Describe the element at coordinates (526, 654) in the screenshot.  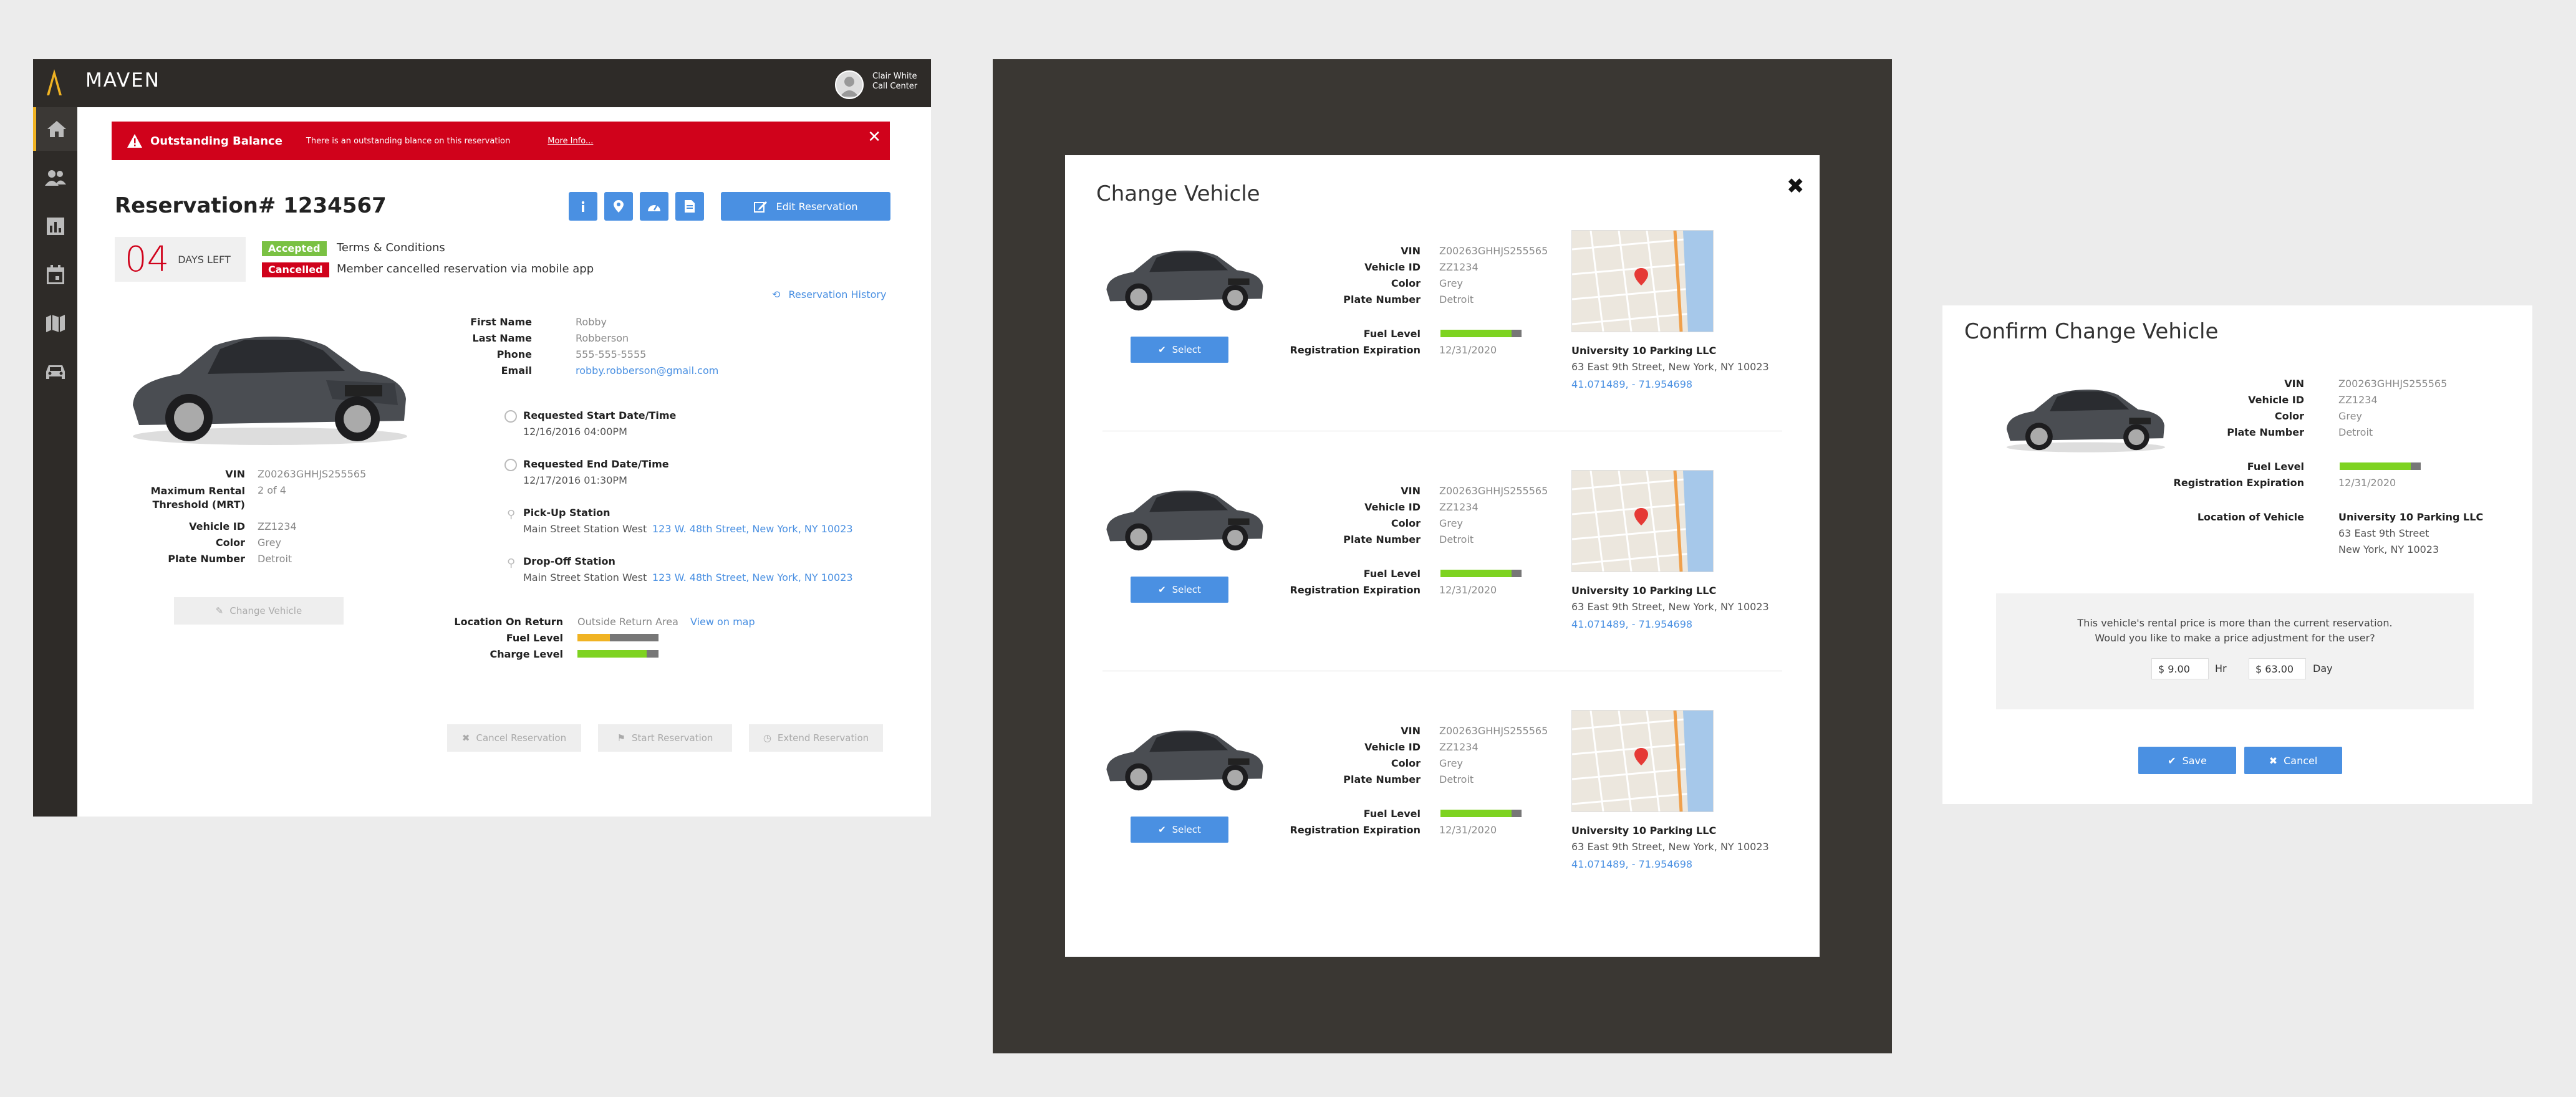
I see `charge-level-label: Charge Level` at that location.